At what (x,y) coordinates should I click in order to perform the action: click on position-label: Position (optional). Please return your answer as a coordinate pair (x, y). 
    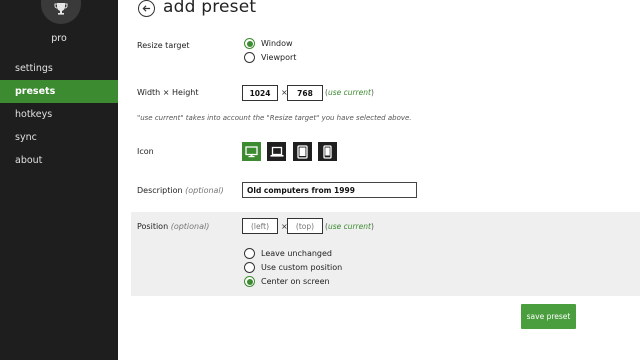
    Looking at the image, I should click on (173, 226).